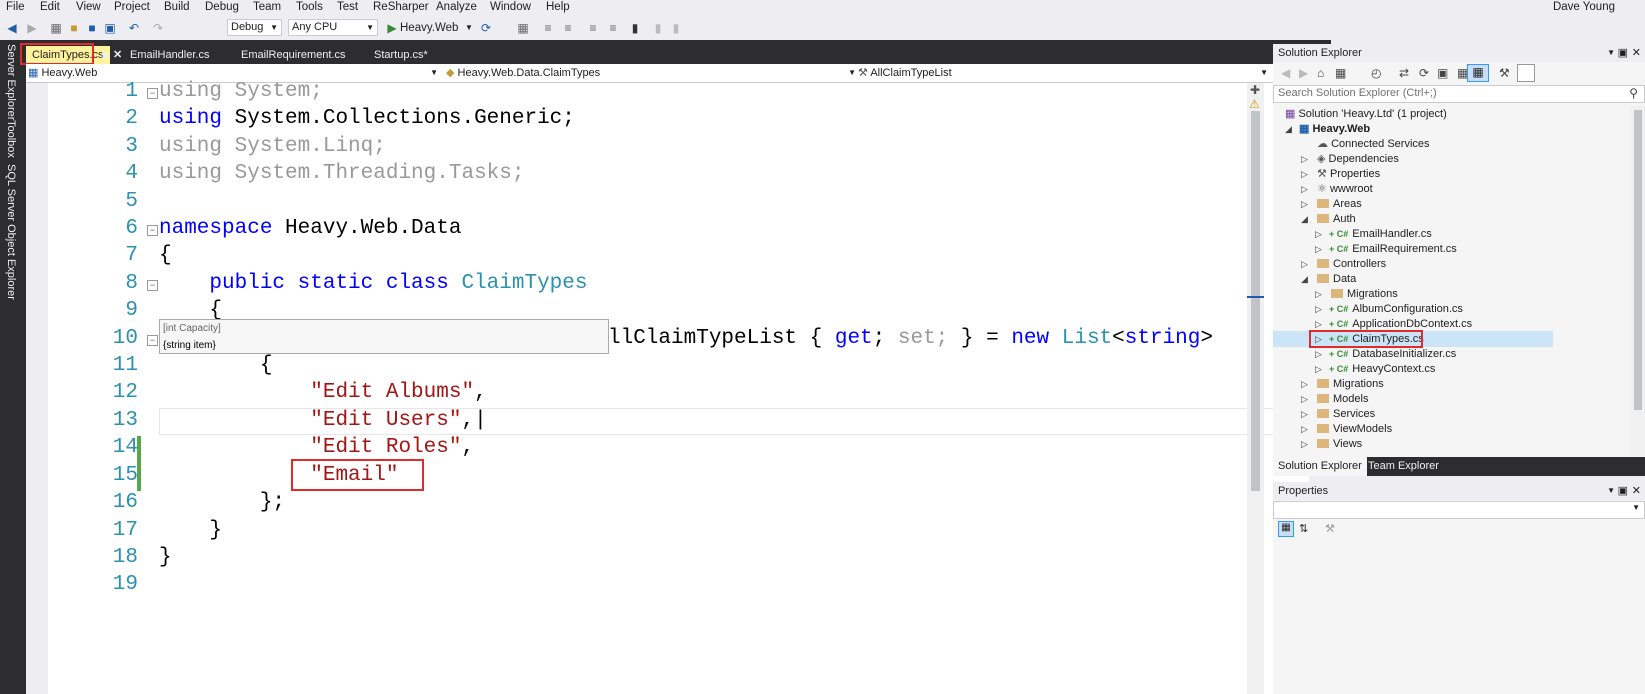 The width and height of the screenshot is (1645, 694). What do you see at coordinates (456, 7) in the screenshot?
I see `menu-analyze: Analyze` at bounding box center [456, 7].